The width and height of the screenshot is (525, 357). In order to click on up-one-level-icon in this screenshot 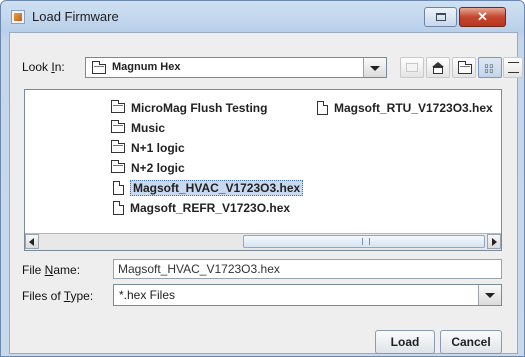, I will do `click(412, 67)`.